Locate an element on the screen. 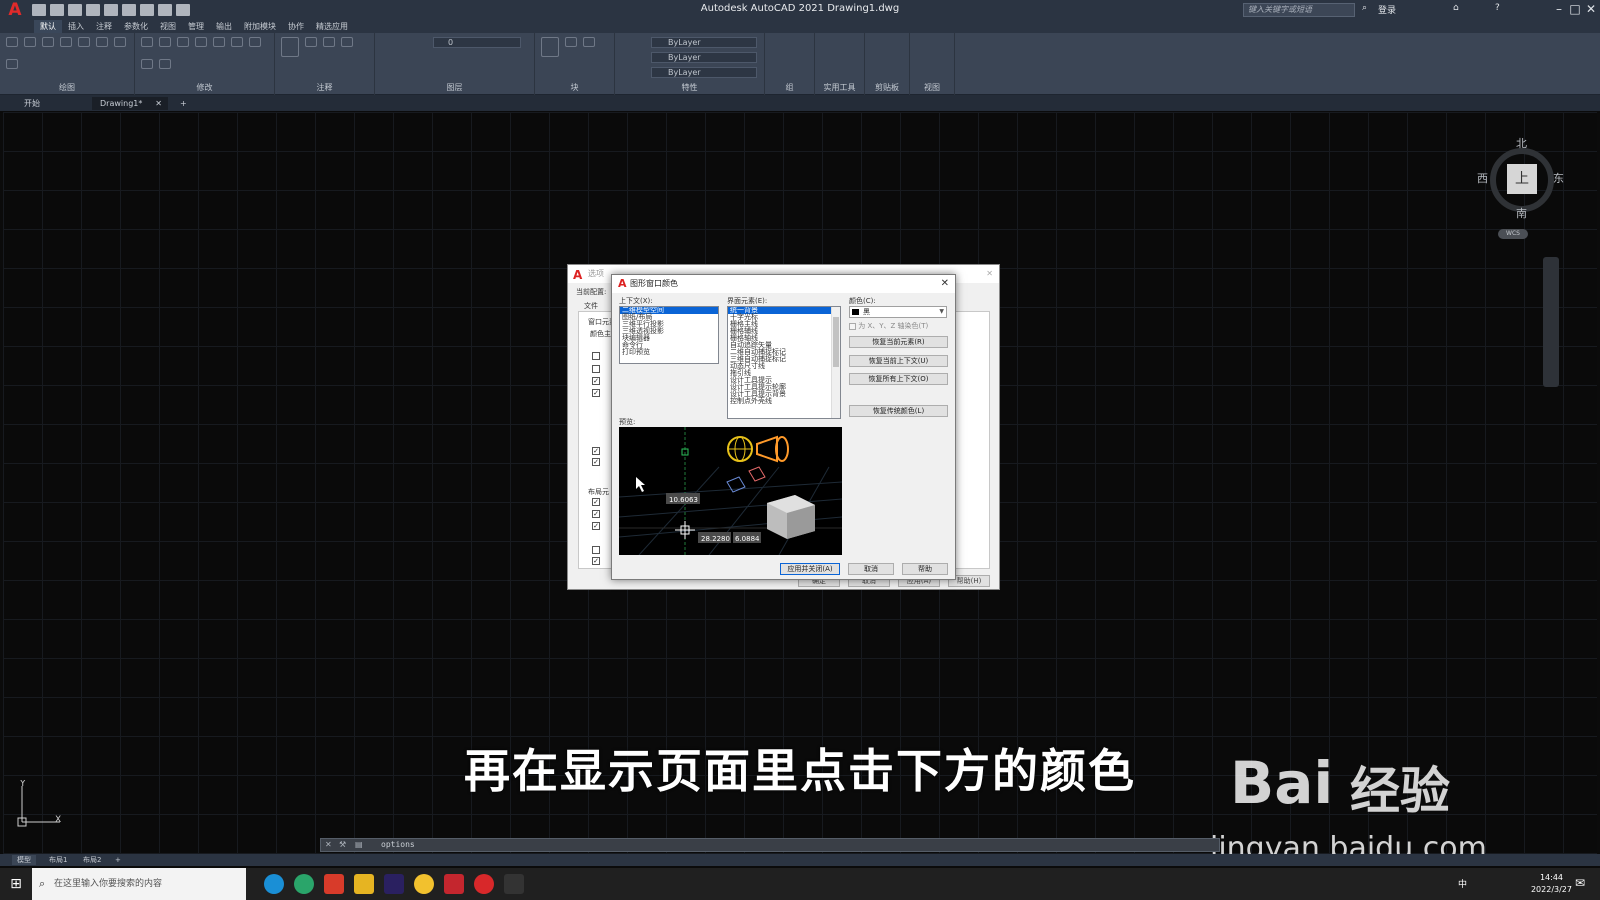 The width and height of the screenshot is (1600, 900). panel-draw: 绘图 is located at coordinates (67, 64).